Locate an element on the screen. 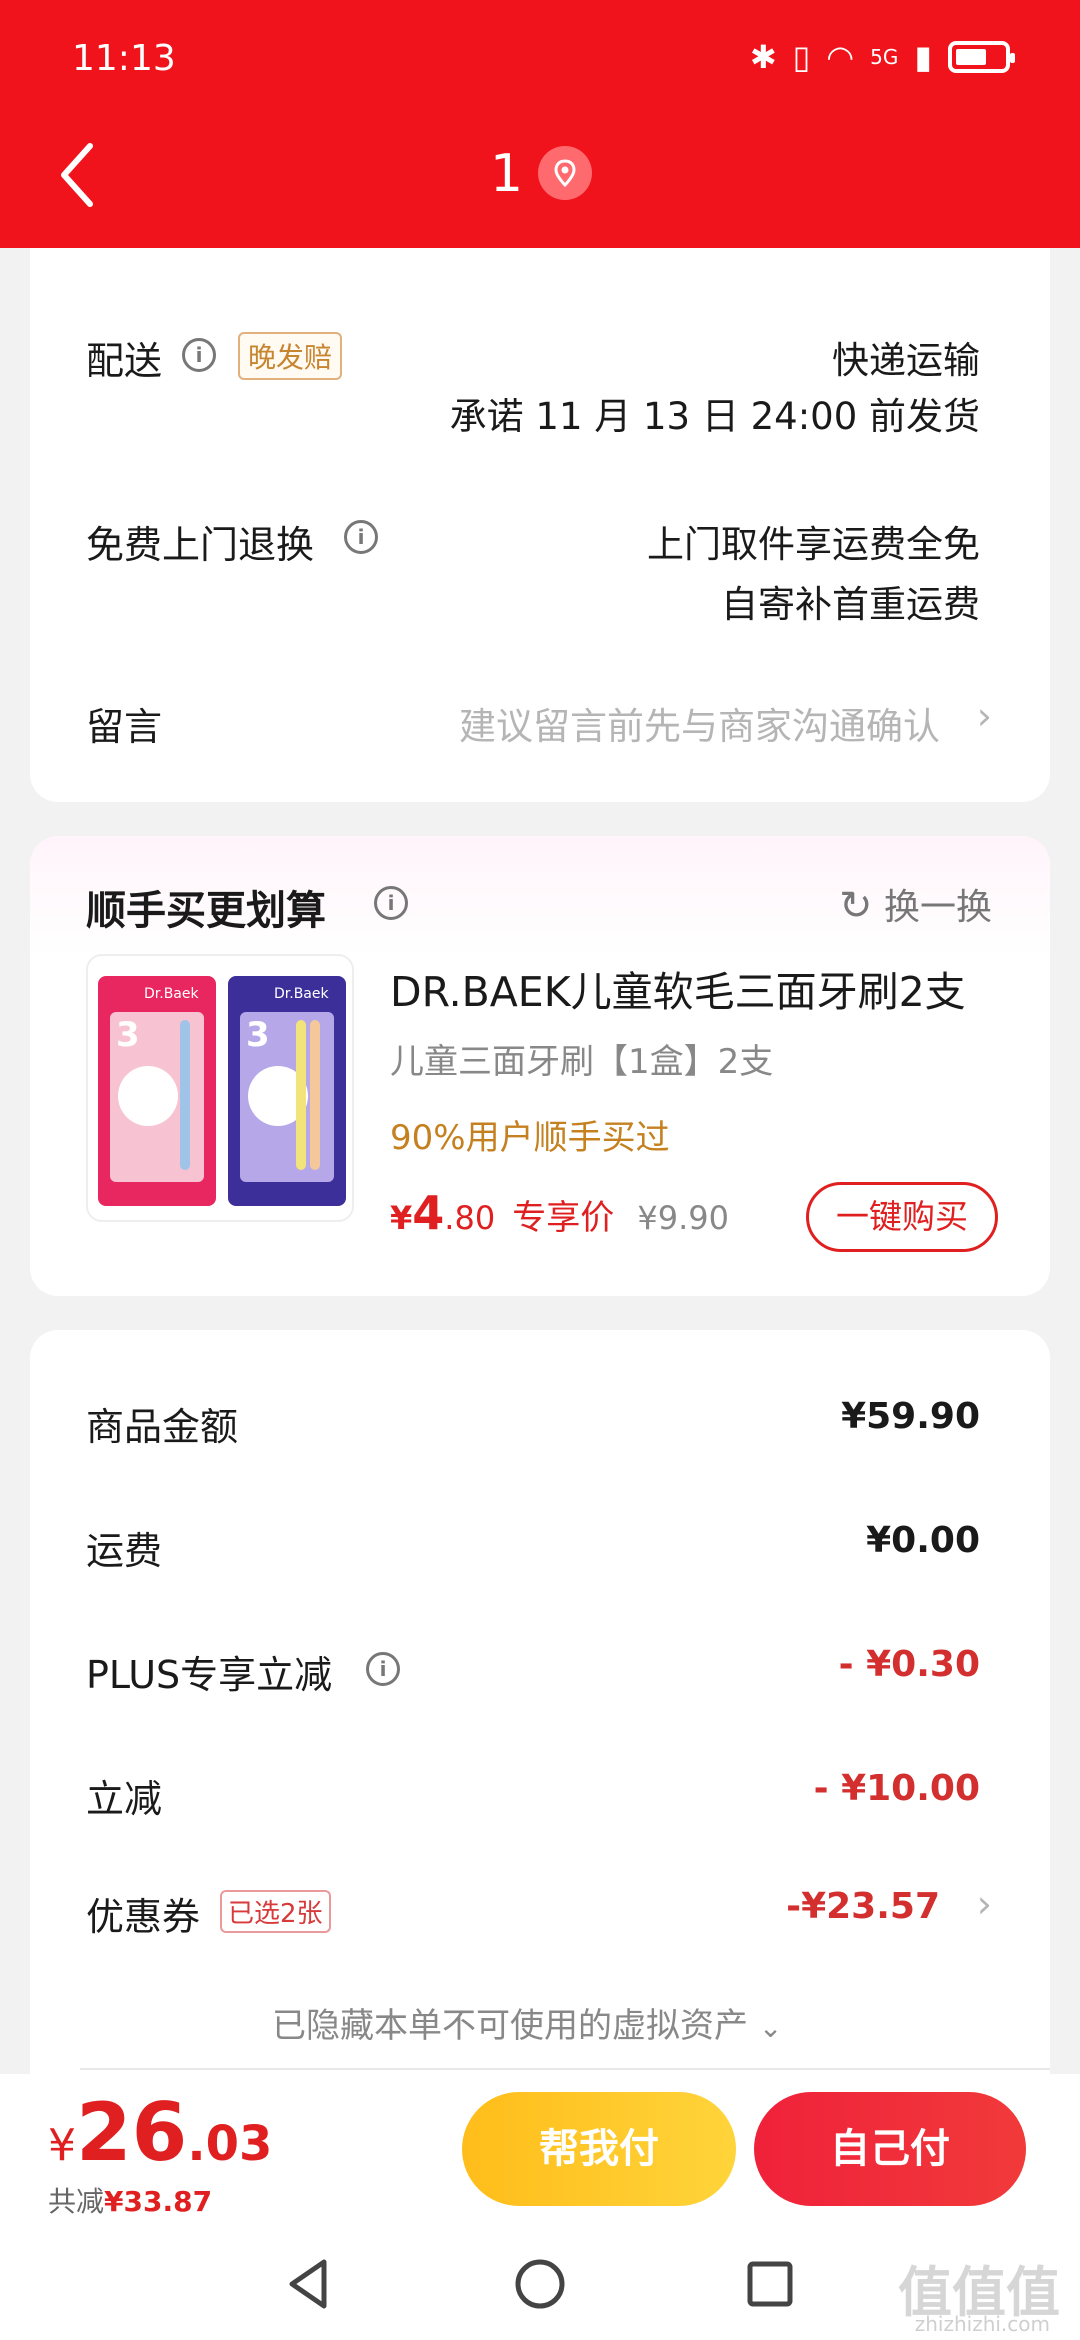  bluetooth-icon: ✱ is located at coordinates (763, 57).